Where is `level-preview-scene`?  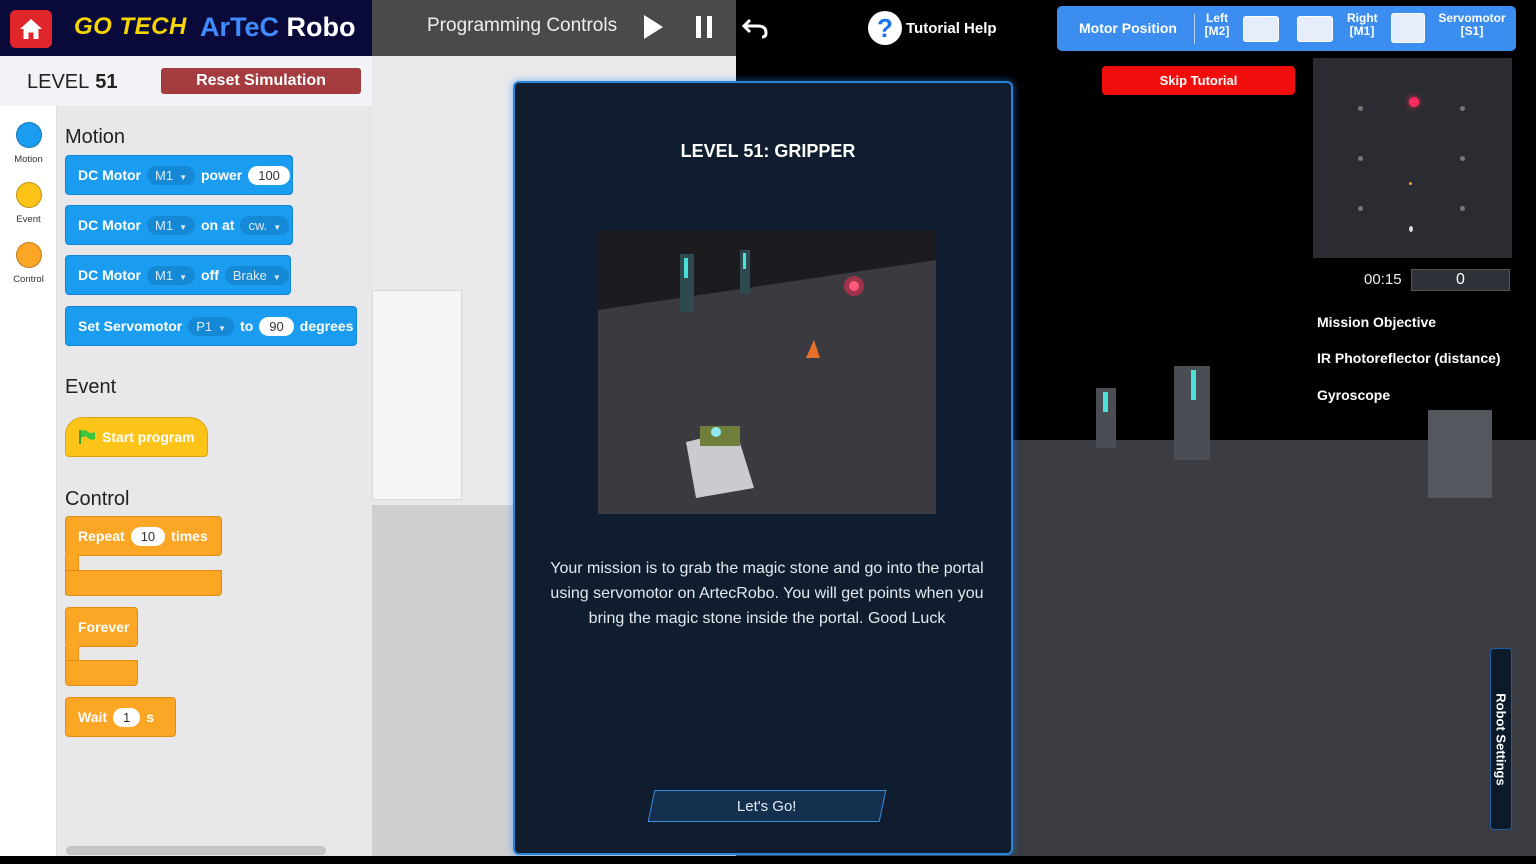 level-preview-scene is located at coordinates (767, 372).